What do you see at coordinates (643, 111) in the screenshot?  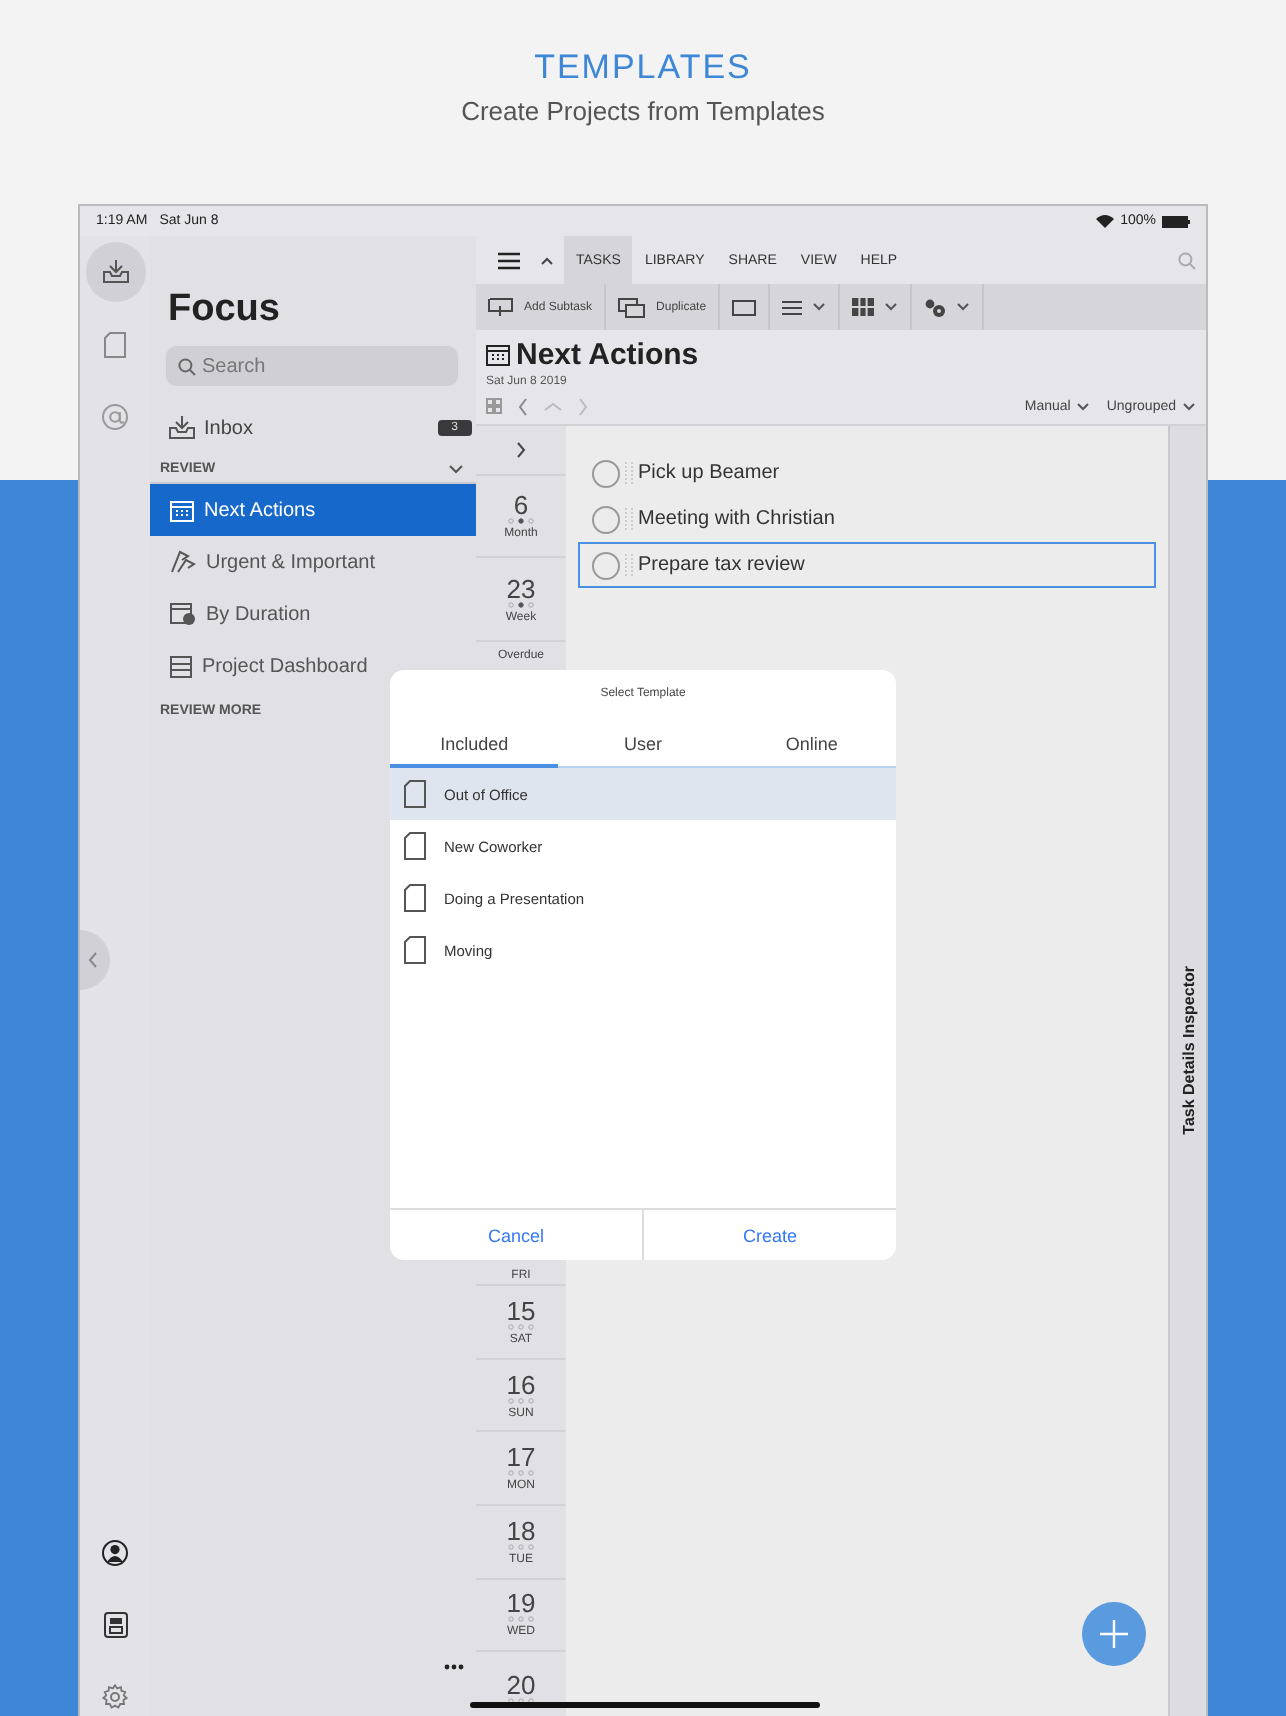 I see `page-subtitle: Create Projects from Templates` at bounding box center [643, 111].